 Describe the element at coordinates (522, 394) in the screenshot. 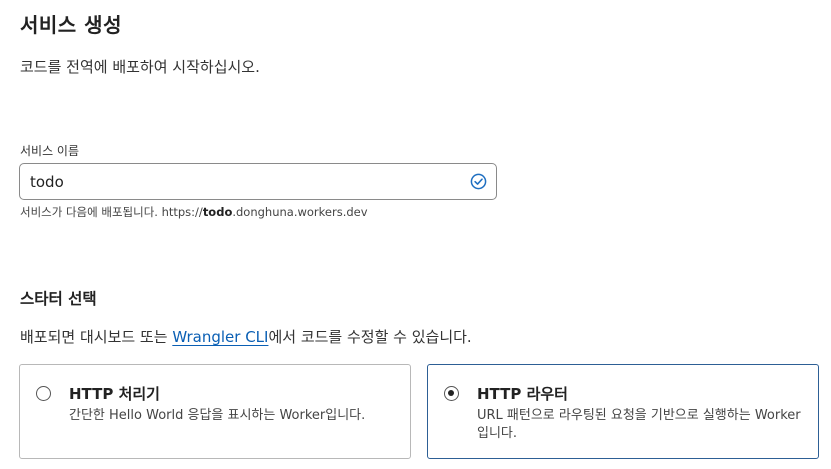

I see `option-title: HTTP 라우터` at that location.